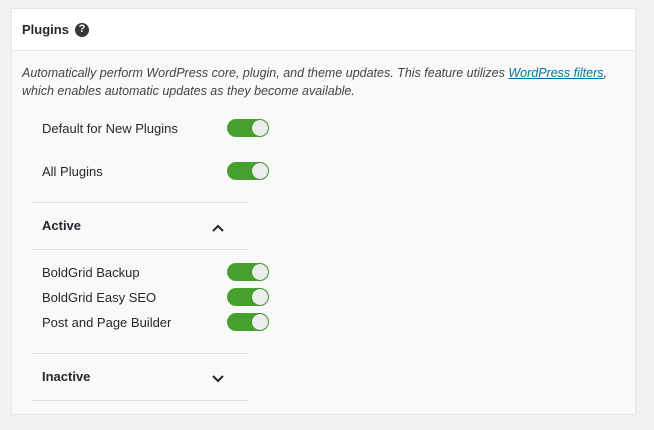 The height and width of the screenshot is (430, 654). What do you see at coordinates (248, 297) in the screenshot?
I see `boldgrid-easy-seo-toggle` at bounding box center [248, 297].